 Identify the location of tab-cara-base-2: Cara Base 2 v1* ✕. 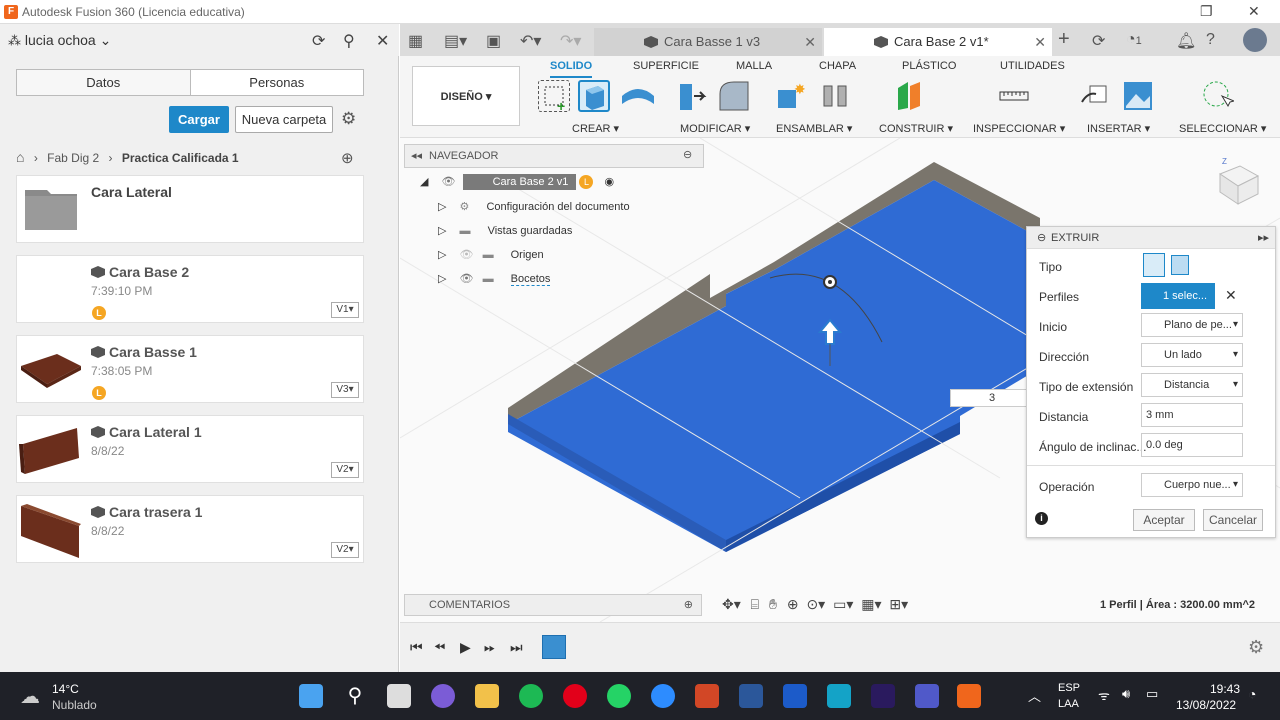
(938, 42).